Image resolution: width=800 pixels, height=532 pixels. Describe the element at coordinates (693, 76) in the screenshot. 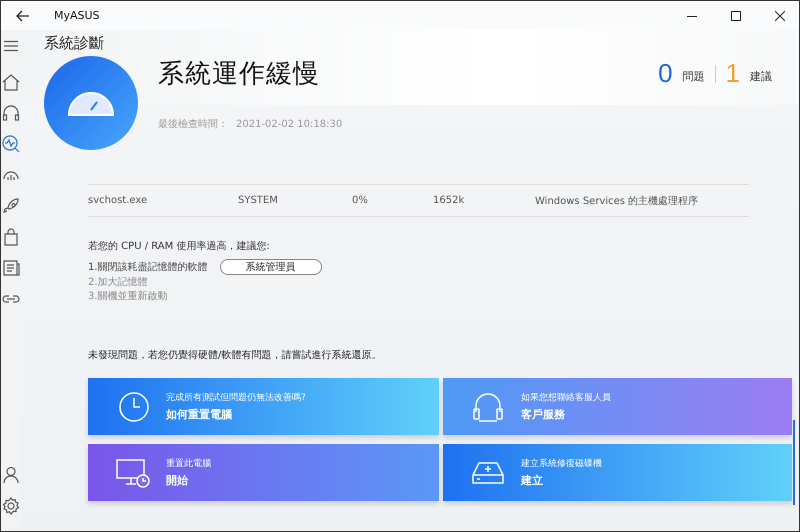

I see `issues-label: 問題` at that location.